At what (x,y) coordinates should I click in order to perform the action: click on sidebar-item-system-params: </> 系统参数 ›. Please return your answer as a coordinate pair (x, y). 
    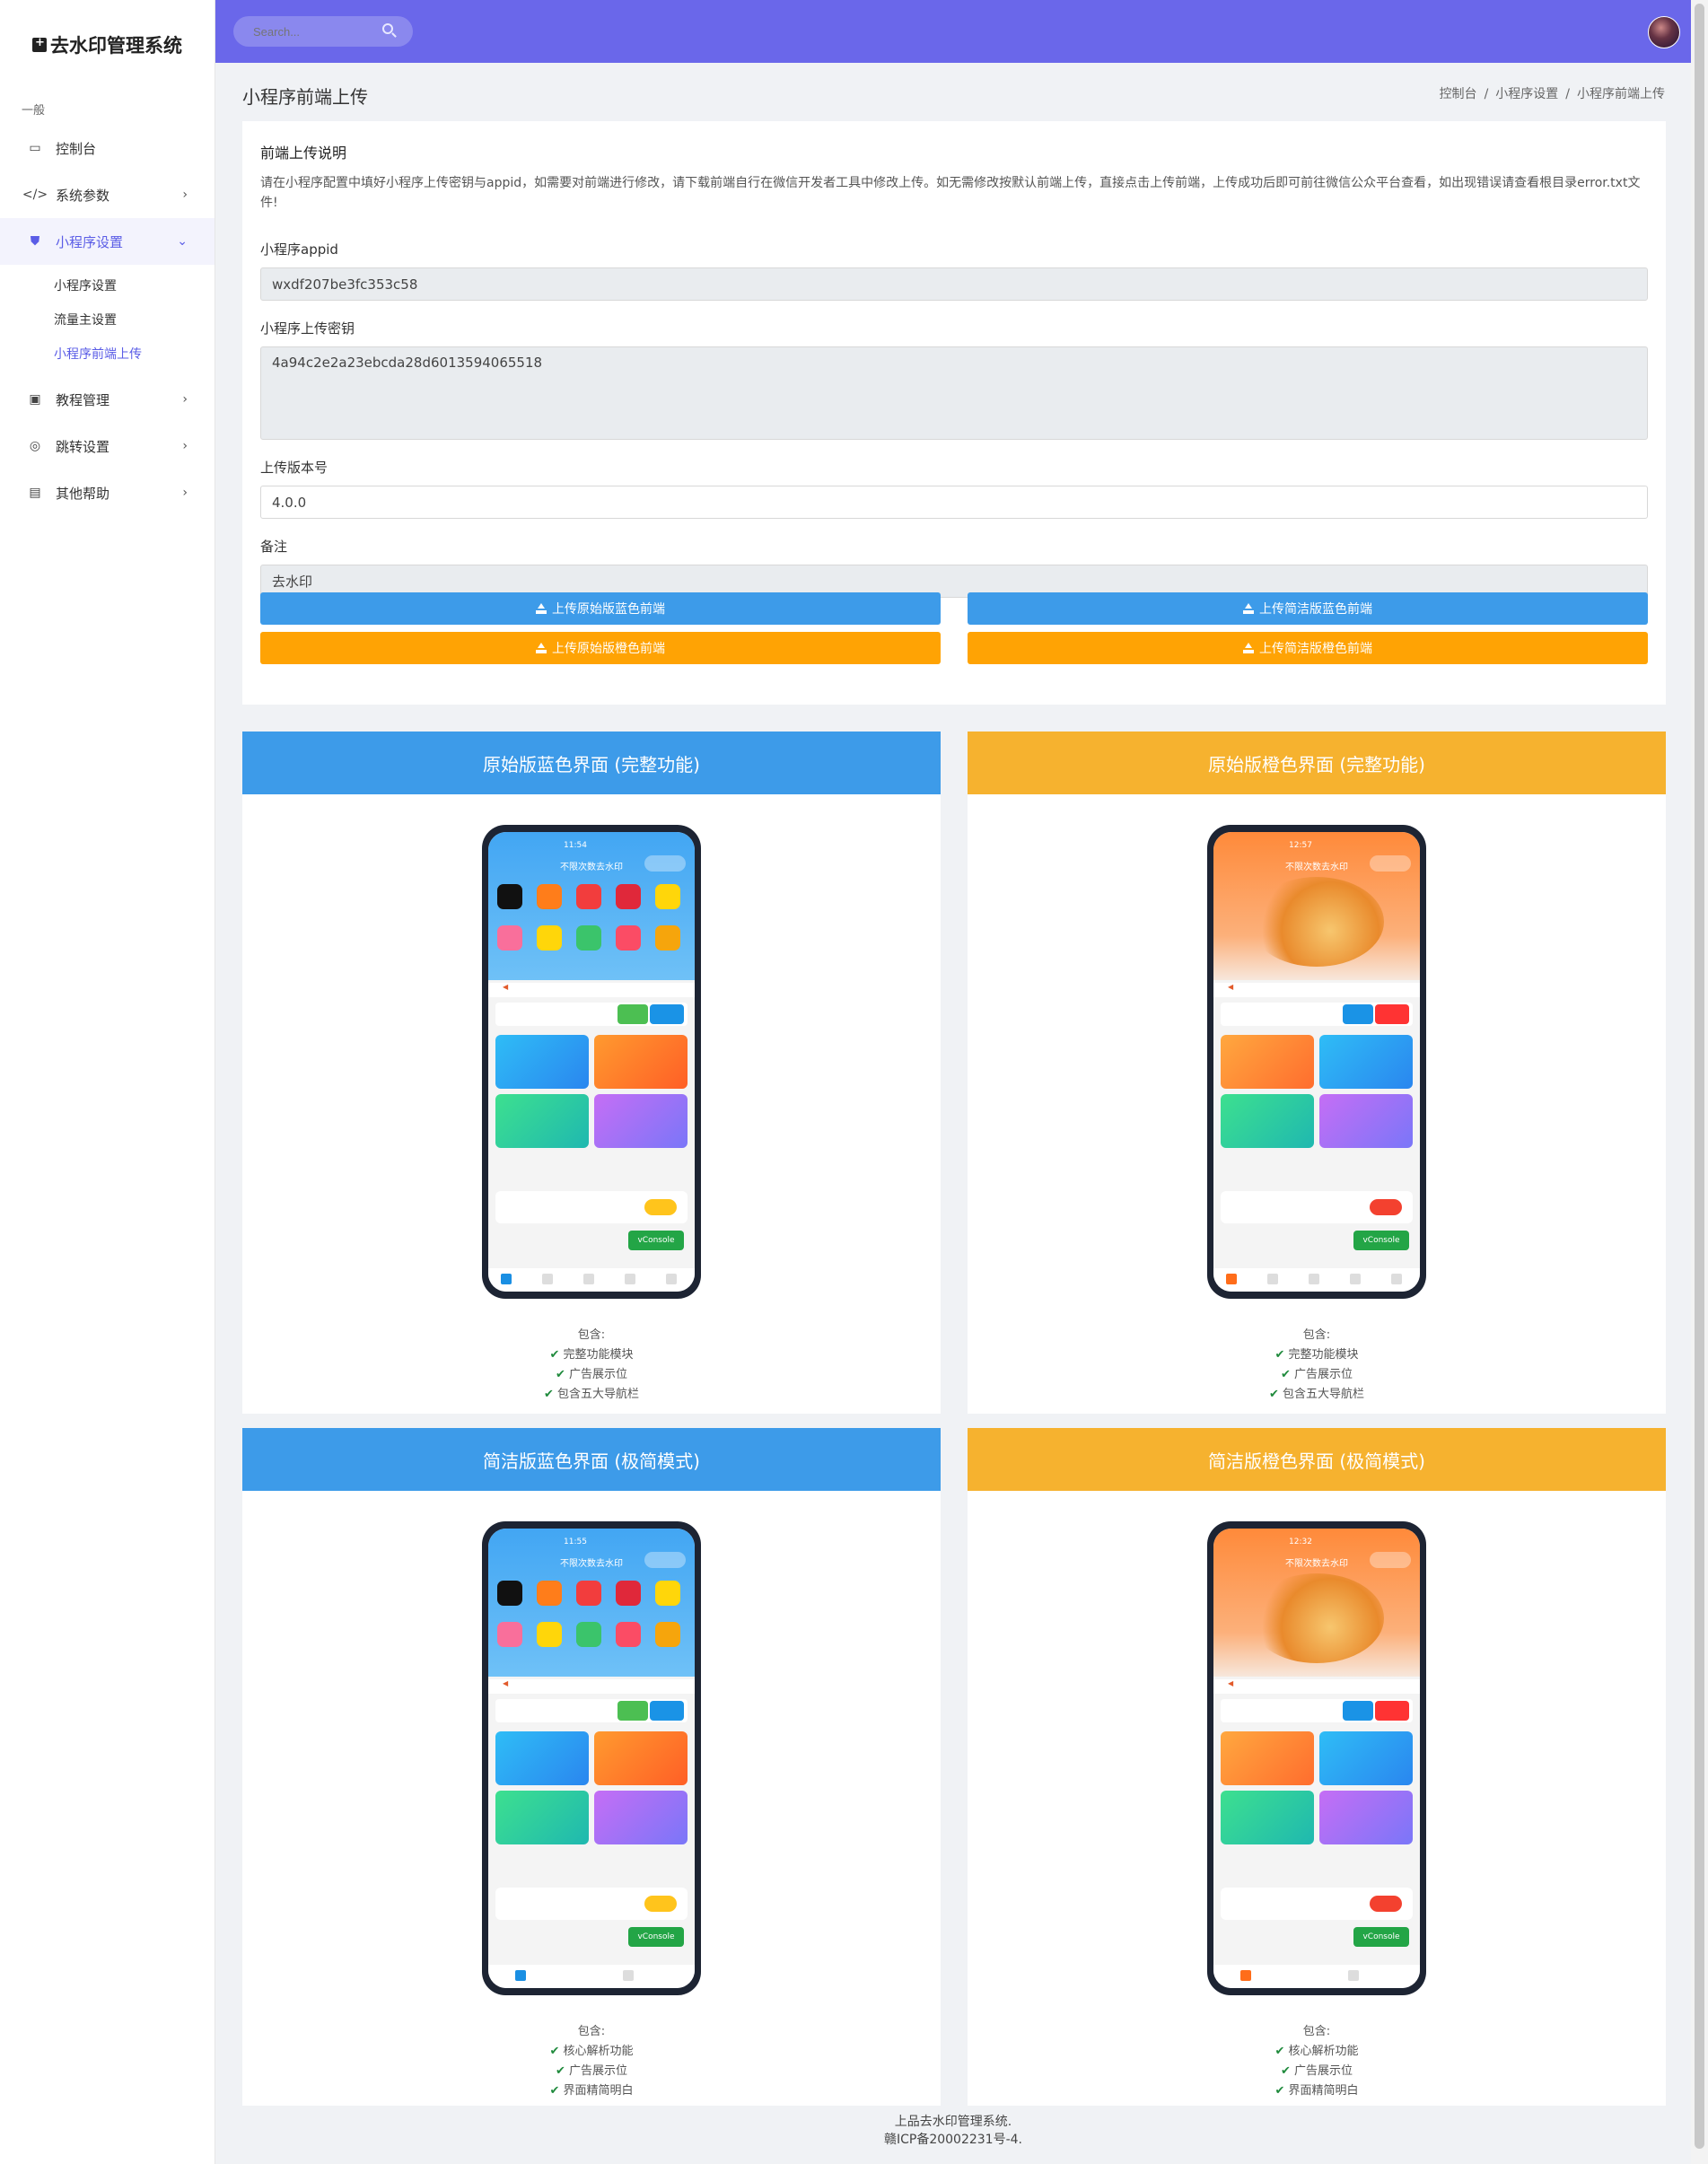
    Looking at the image, I should click on (107, 194).